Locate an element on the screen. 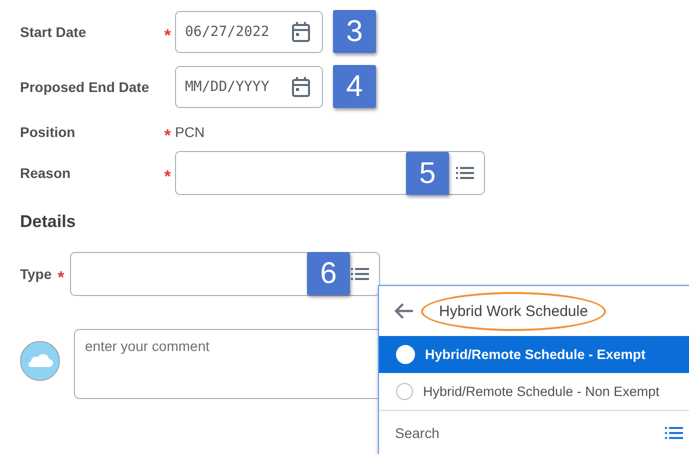  field-label: Proposed End Date is located at coordinates (85, 87).